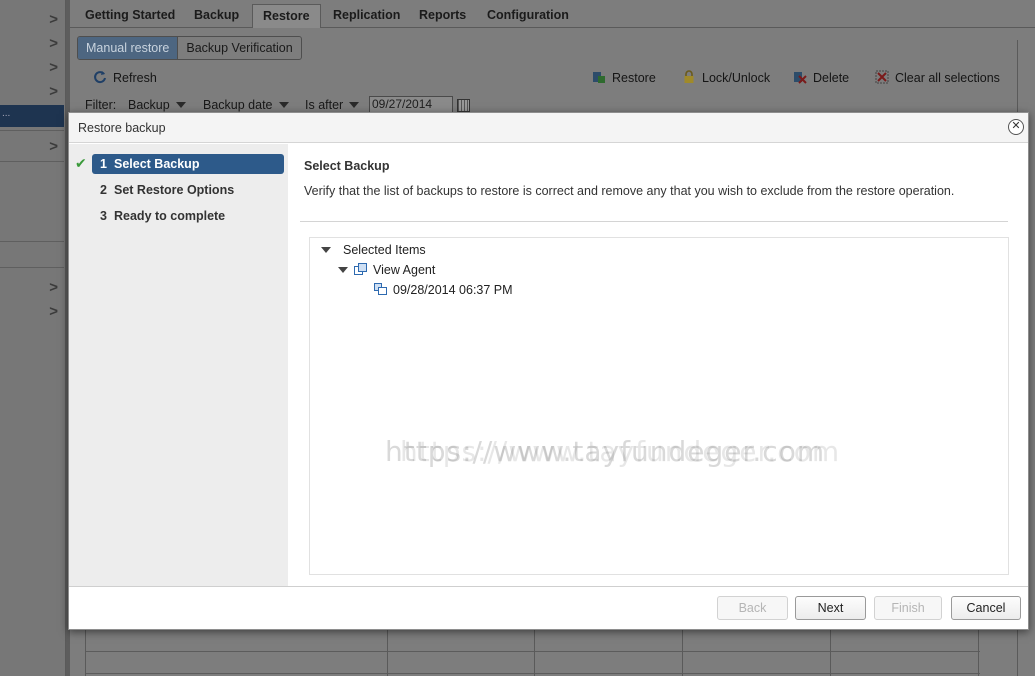 The width and height of the screenshot is (1035, 676). Describe the element at coordinates (986, 608) in the screenshot. I see `cancel-button: Cancel` at that location.